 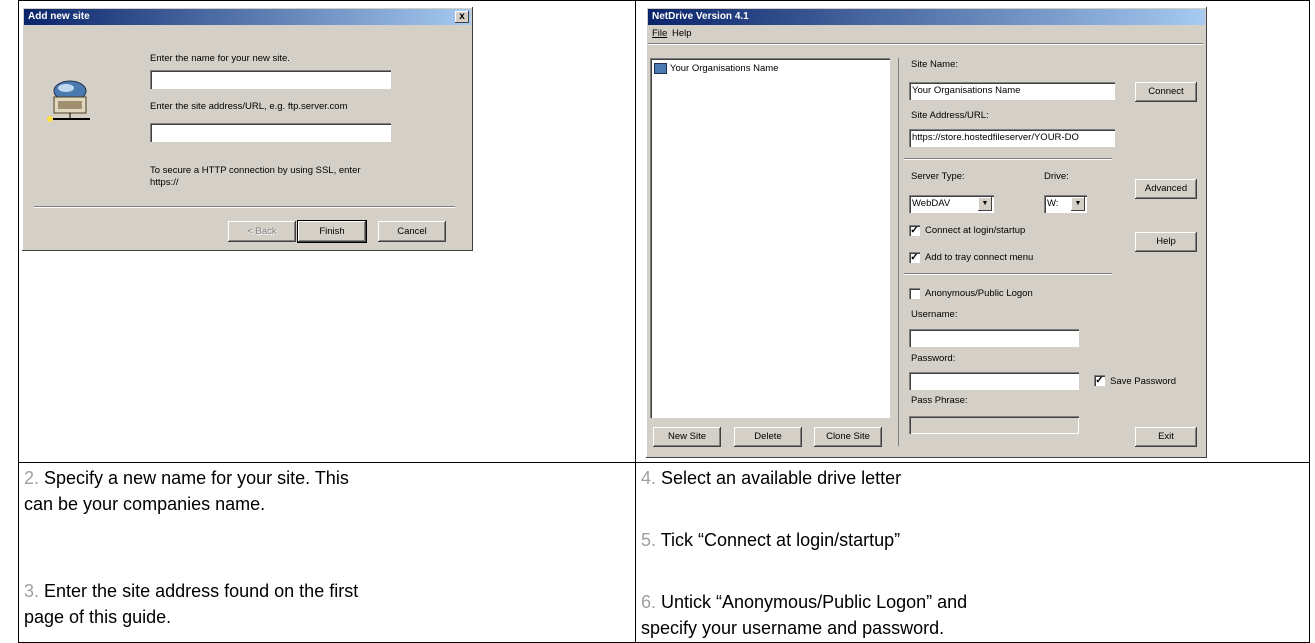 I want to click on site-name-prompt: Enter the name for your new site., so click(x=220, y=58).